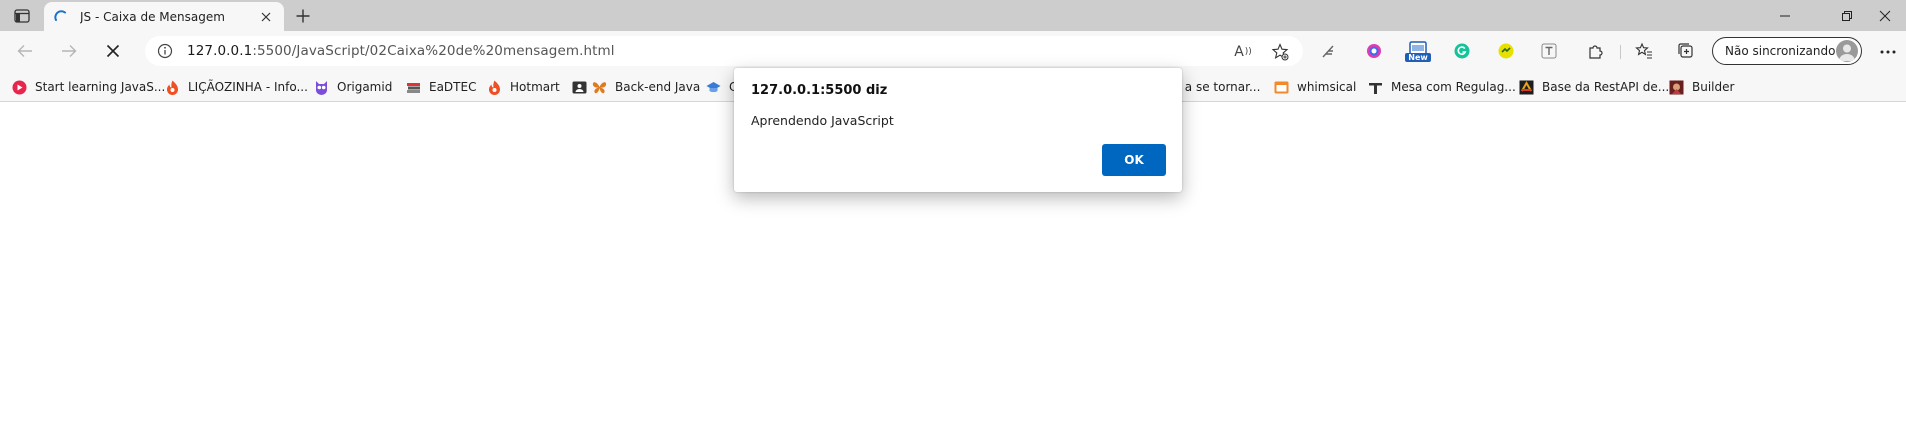  I want to click on url-host: 127.0.0.1, so click(220, 51).